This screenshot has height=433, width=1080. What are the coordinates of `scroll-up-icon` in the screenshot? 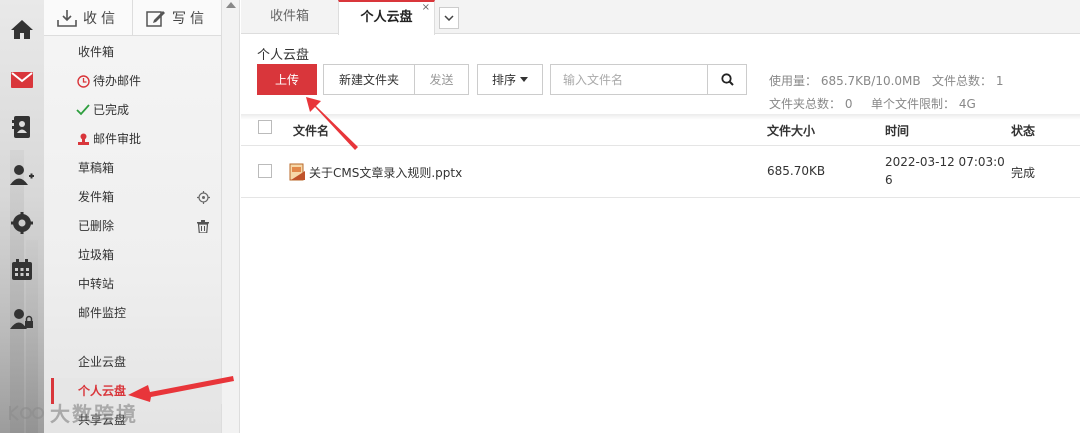 It's located at (231, 5).